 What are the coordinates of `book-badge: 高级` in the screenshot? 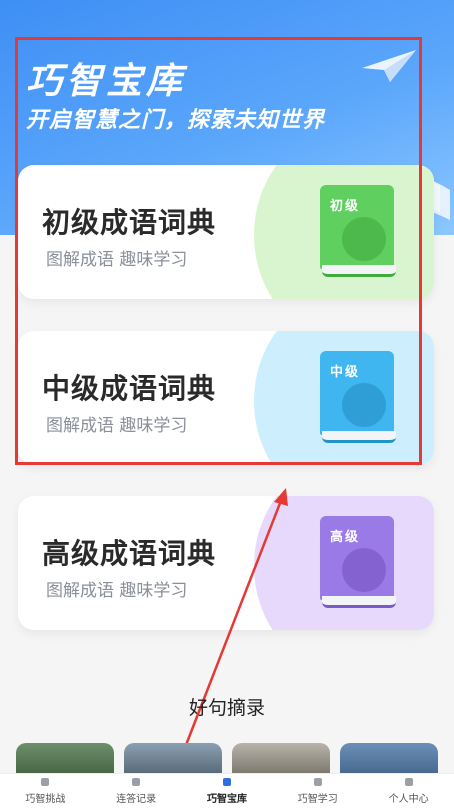 It's located at (345, 537).